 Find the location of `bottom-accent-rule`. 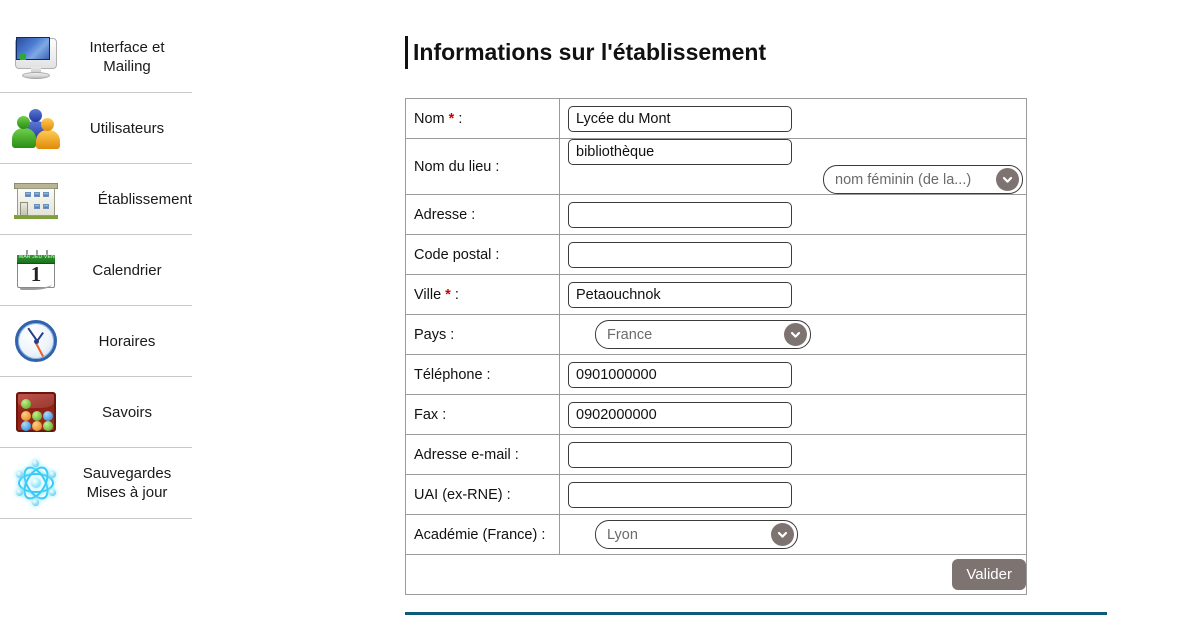

bottom-accent-rule is located at coordinates (756, 613).